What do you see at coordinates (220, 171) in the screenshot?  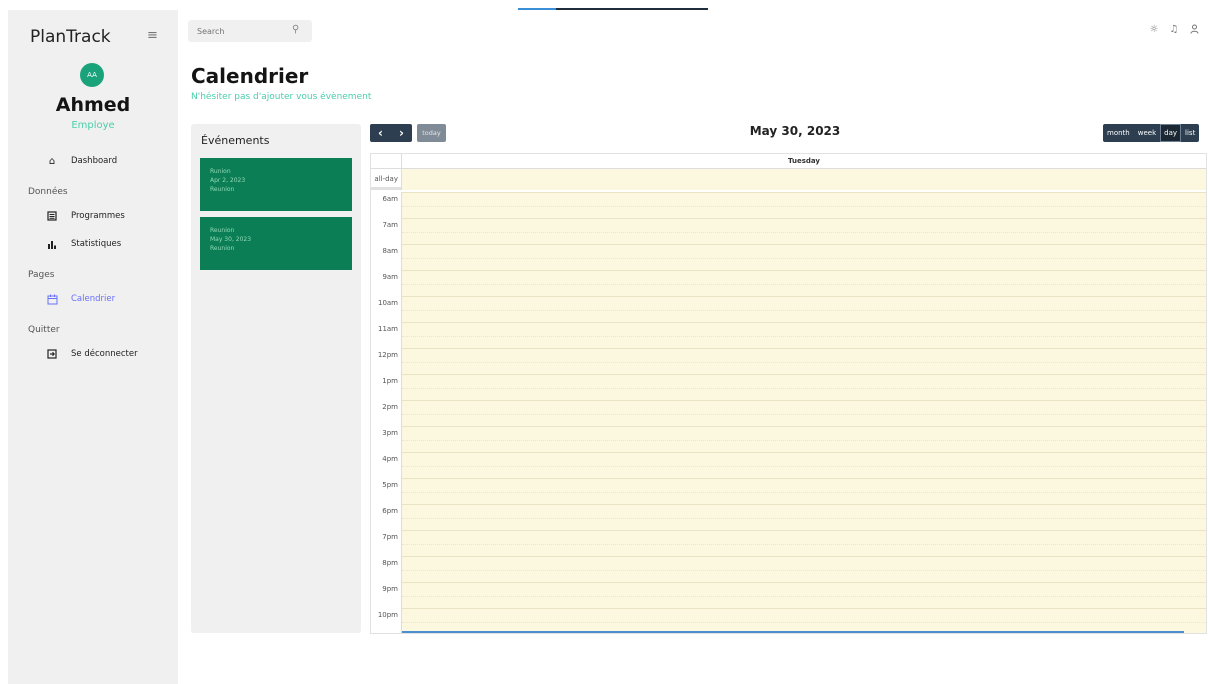 I see `event-title: Runion` at bounding box center [220, 171].